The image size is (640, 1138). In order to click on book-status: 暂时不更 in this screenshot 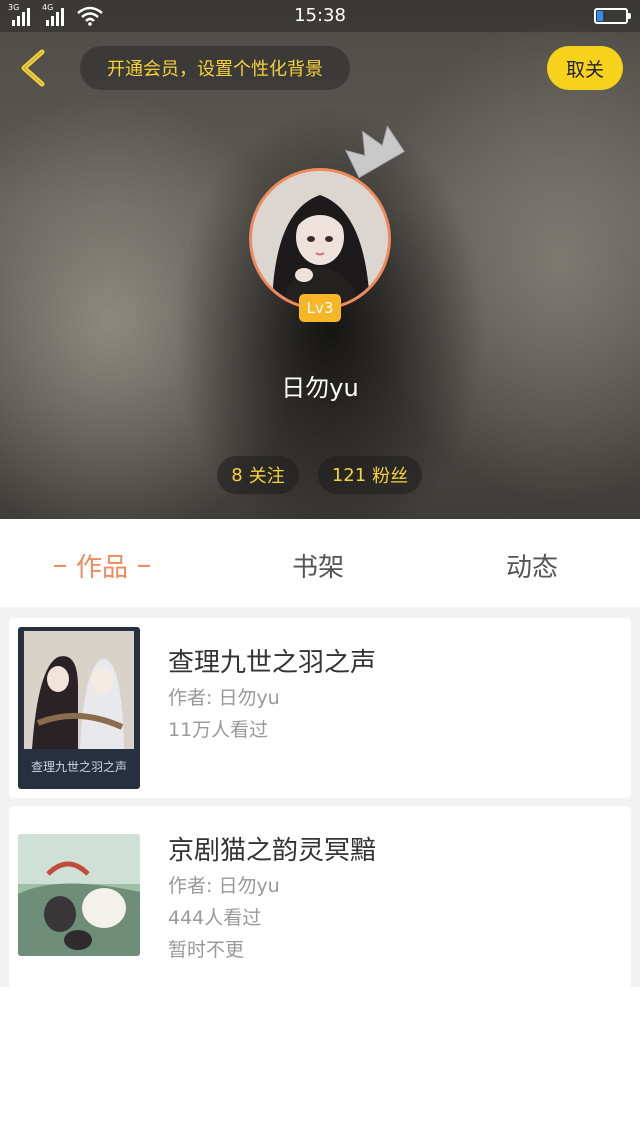, I will do `click(206, 950)`.